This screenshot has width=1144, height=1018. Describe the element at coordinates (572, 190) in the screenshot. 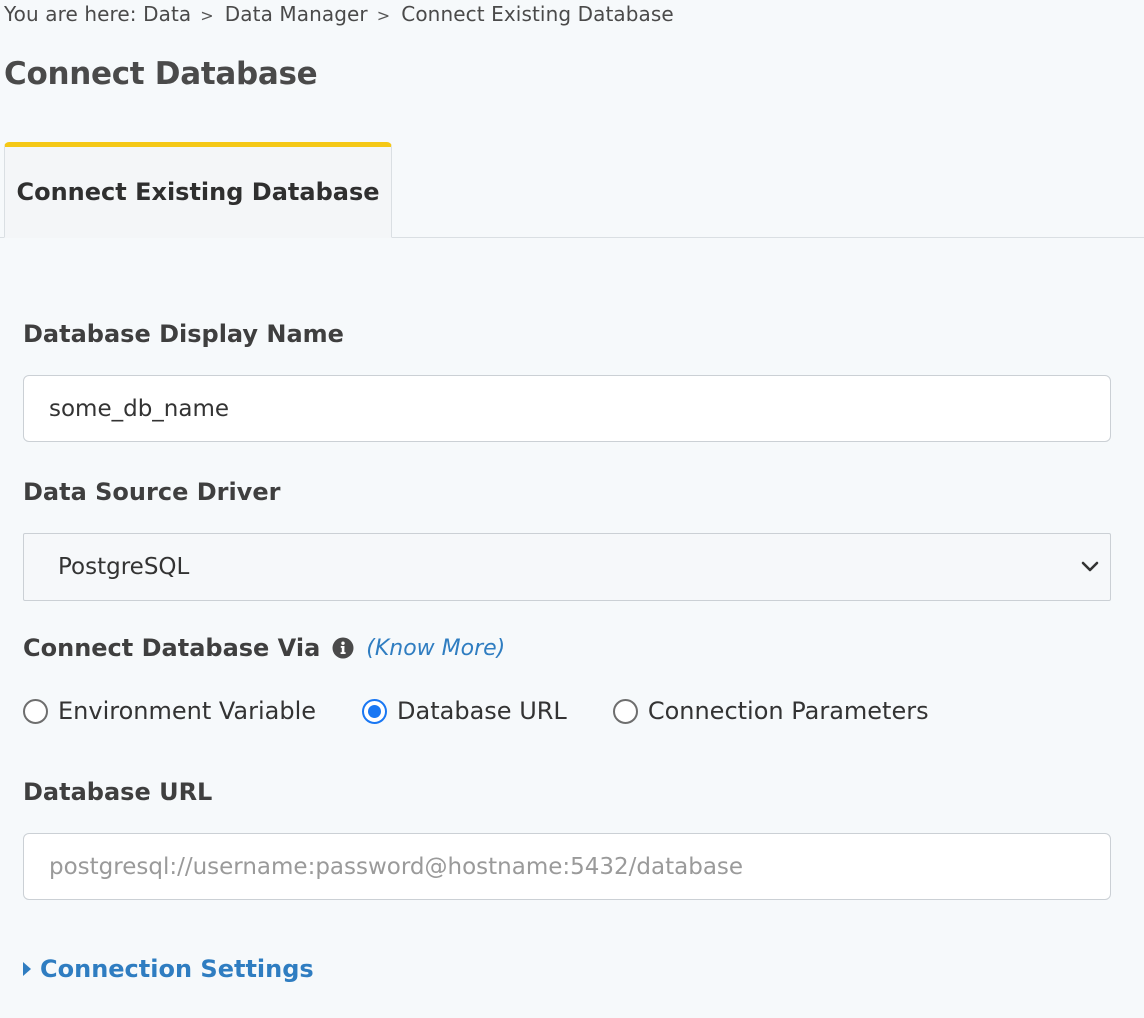

I see `tab-strip: Connect Existing Database` at that location.